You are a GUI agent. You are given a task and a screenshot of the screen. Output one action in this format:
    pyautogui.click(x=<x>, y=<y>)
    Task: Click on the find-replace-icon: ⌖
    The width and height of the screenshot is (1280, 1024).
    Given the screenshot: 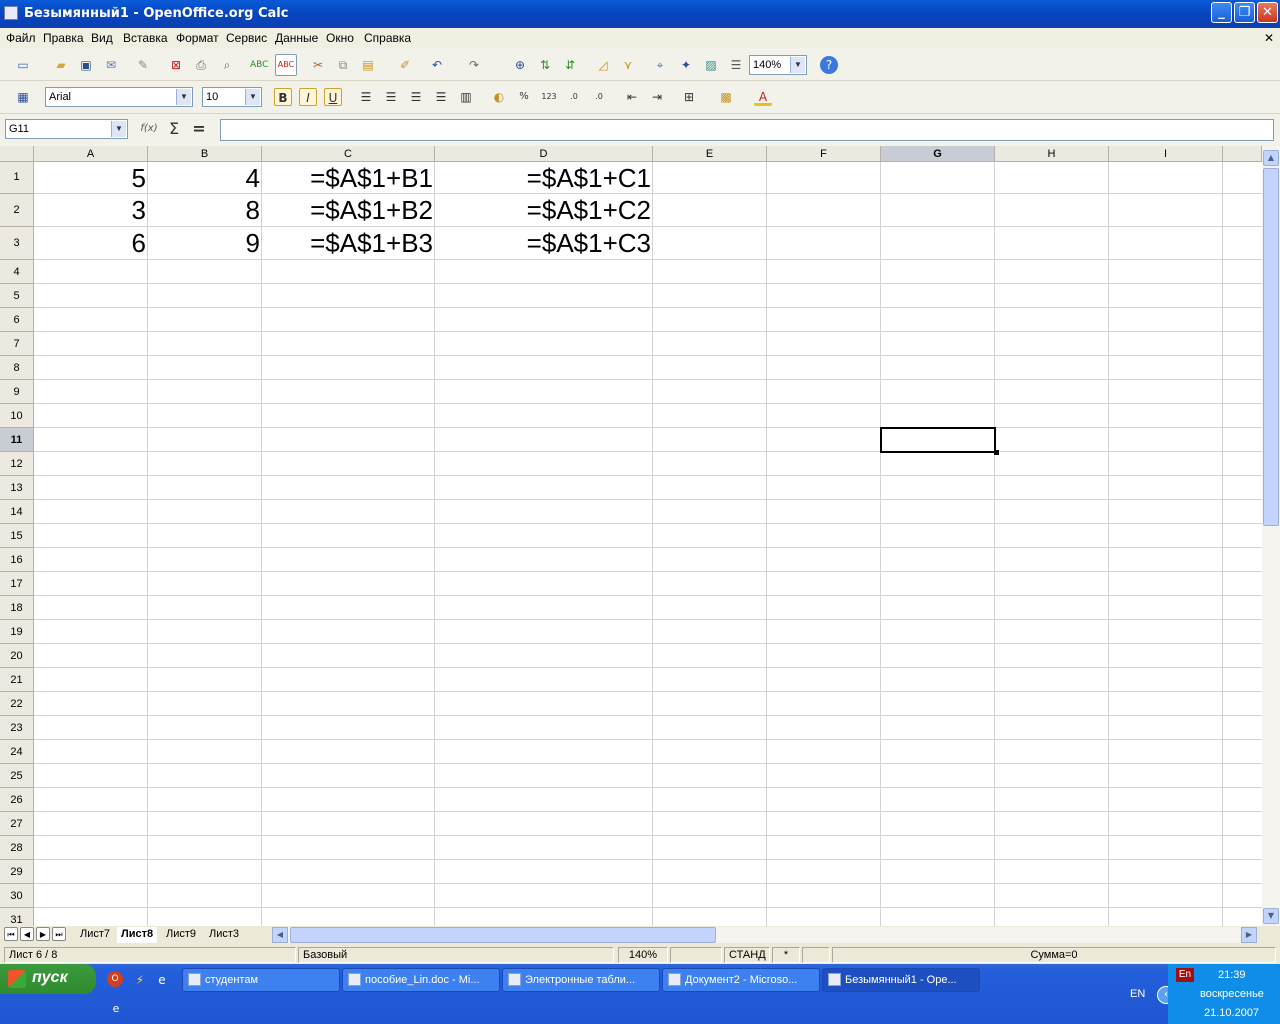 What is the action you would take?
    pyautogui.click(x=660, y=65)
    